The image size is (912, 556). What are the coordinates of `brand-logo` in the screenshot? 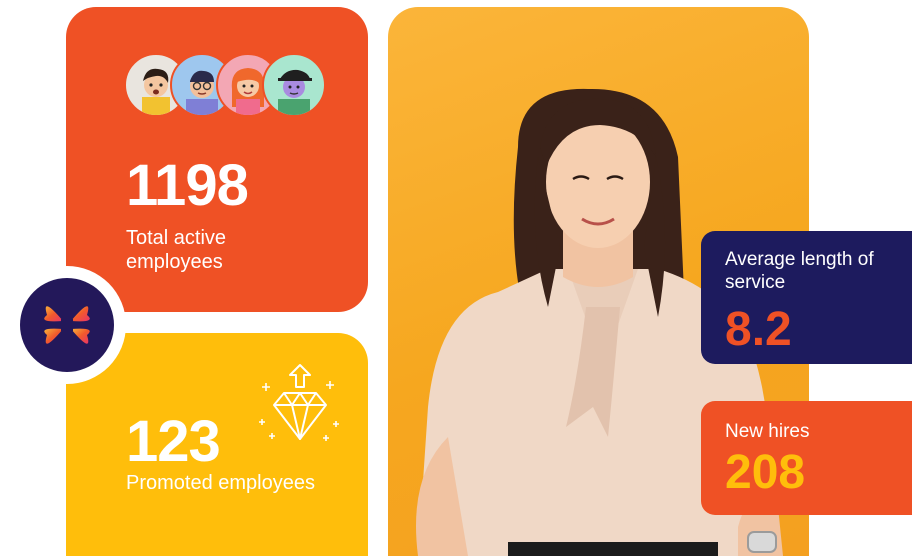 It's located at (67, 325).